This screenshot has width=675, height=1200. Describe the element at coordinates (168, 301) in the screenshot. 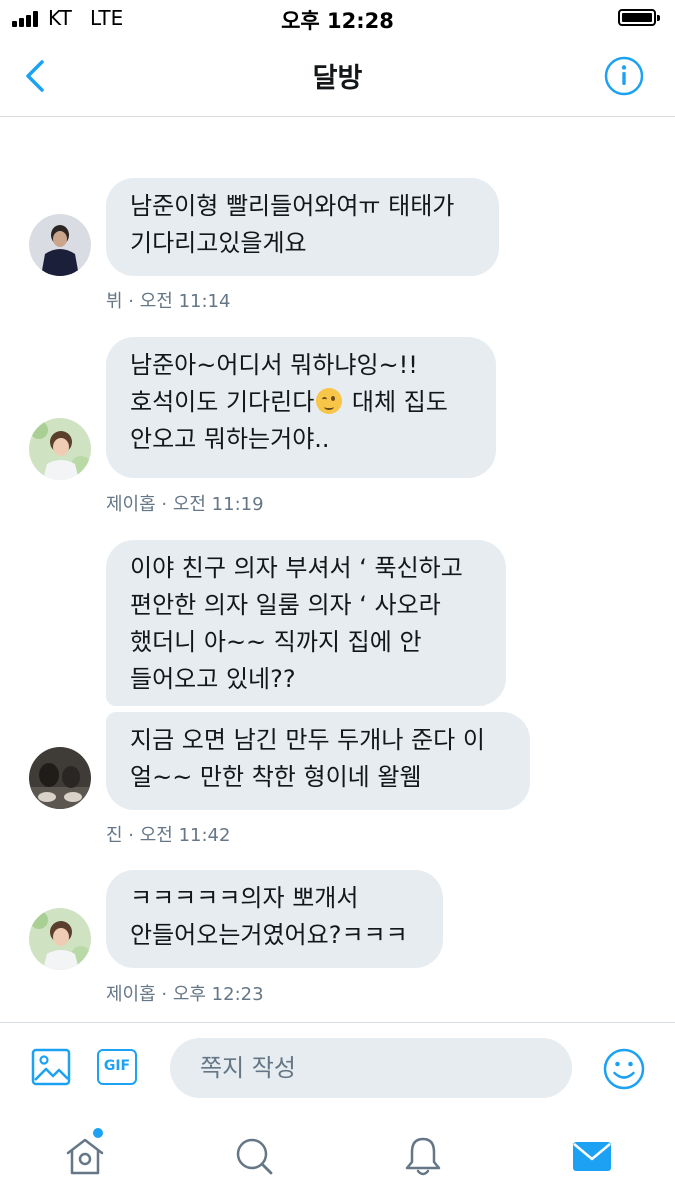

I see `message-meta: 뷔 · 오전 11:14` at that location.